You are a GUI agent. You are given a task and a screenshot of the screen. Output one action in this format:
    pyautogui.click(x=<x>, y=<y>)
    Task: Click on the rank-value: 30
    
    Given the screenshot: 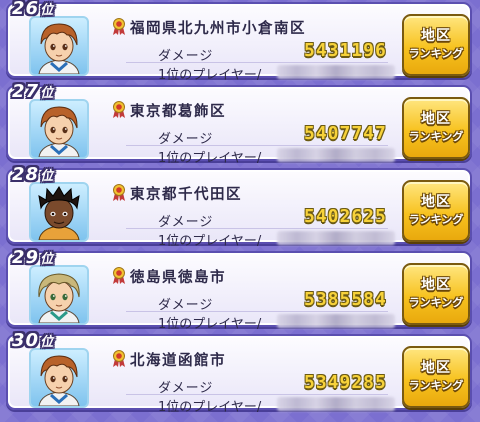 What is the action you would take?
    pyautogui.click(x=26, y=340)
    